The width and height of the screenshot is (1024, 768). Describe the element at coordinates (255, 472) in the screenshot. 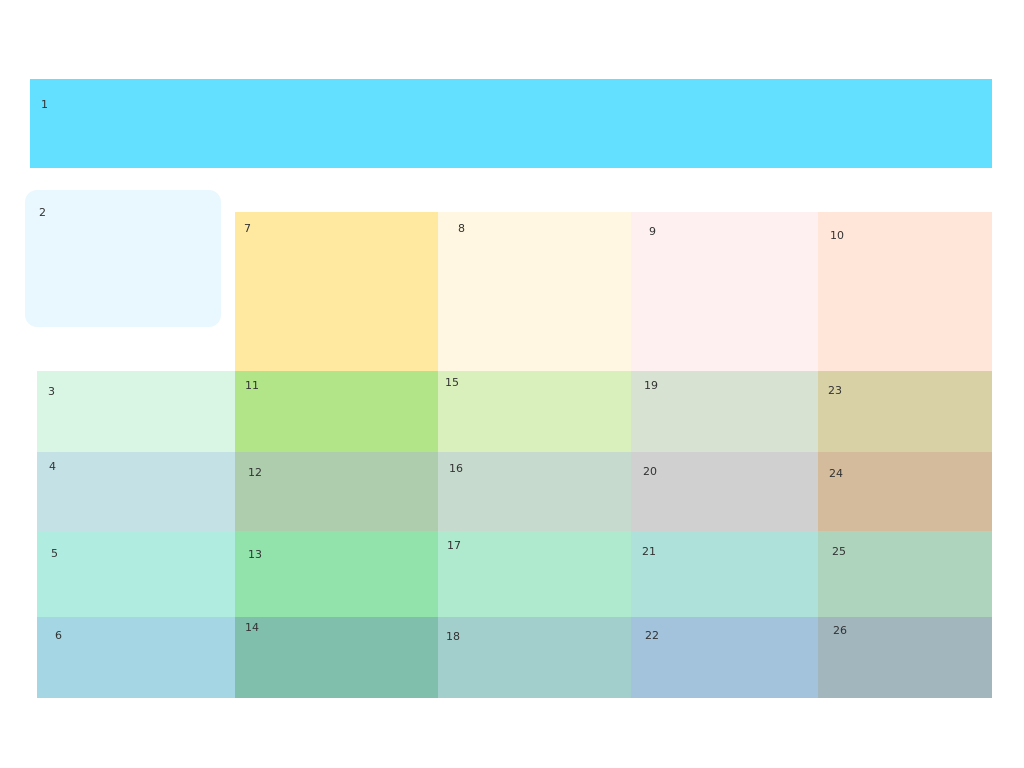

I see `grid-cell-label: 12` at that location.